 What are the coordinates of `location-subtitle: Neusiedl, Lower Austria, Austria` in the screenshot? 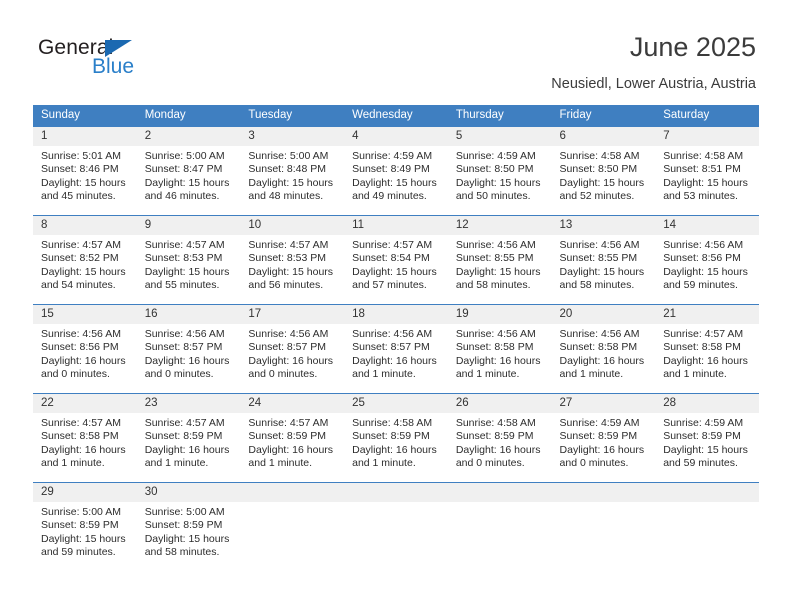 It's located at (653, 84).